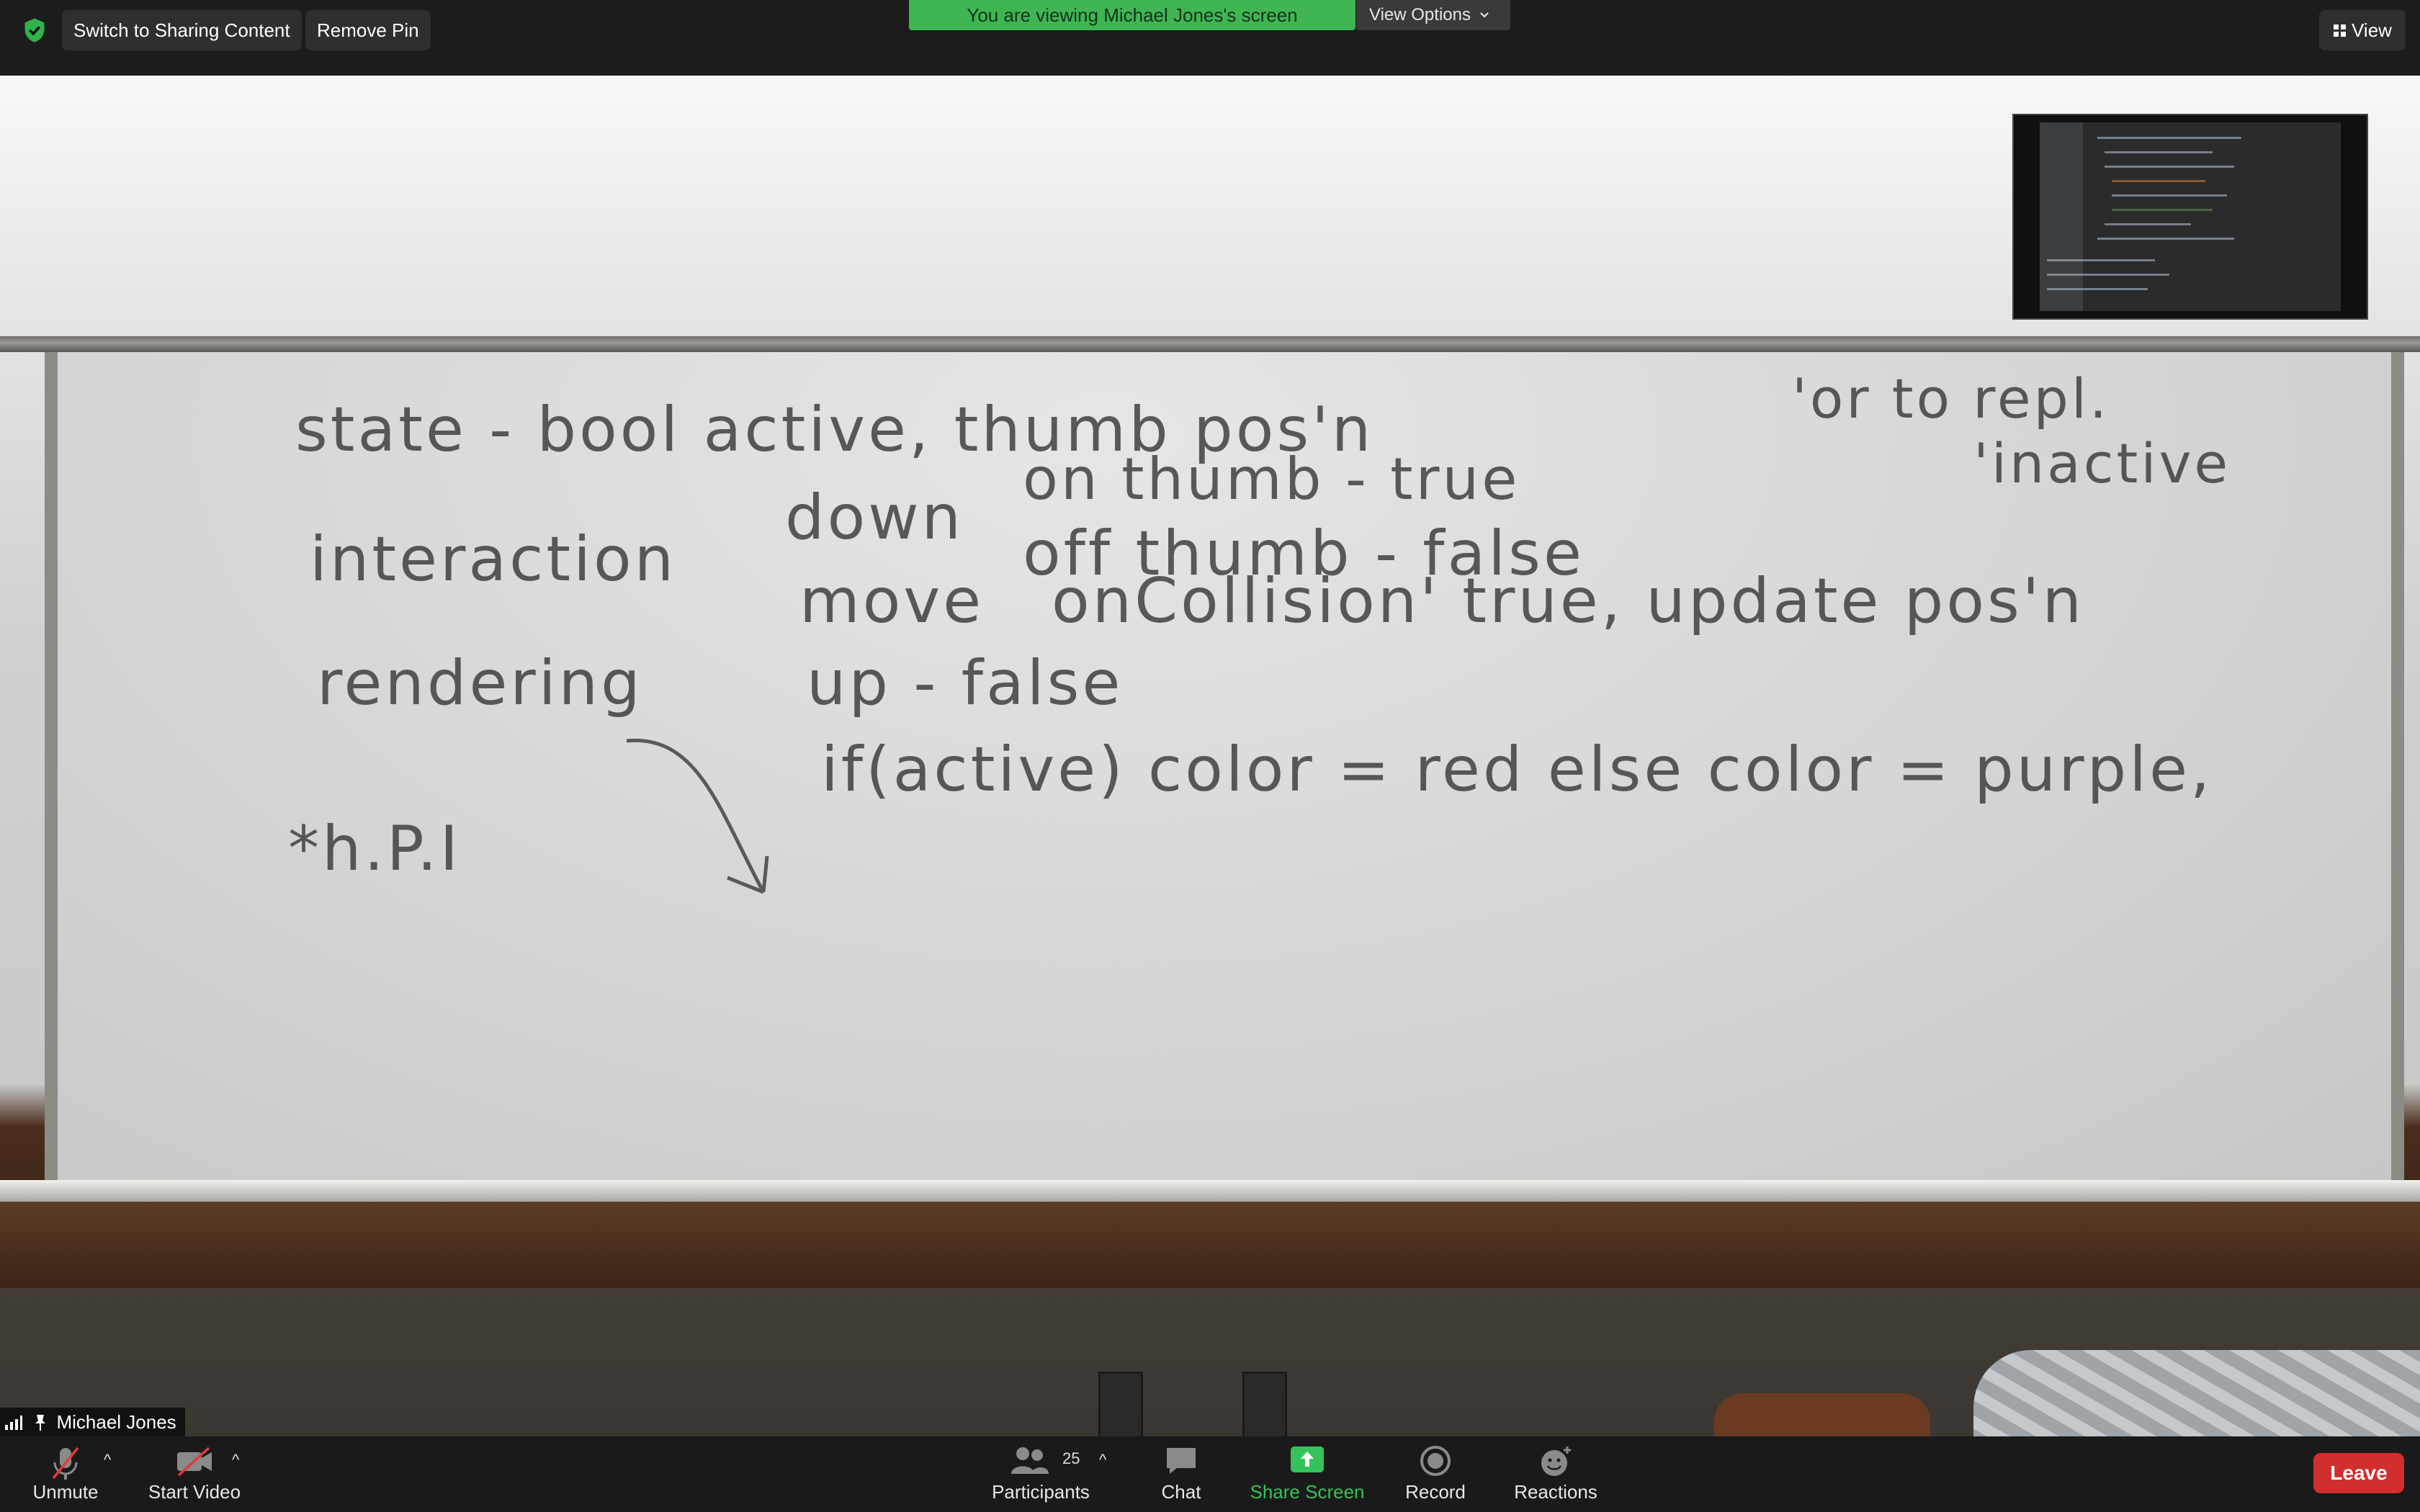  Describe the element at coordinates (2196, 1393) in the screenshot. I see `jacket` at that location.